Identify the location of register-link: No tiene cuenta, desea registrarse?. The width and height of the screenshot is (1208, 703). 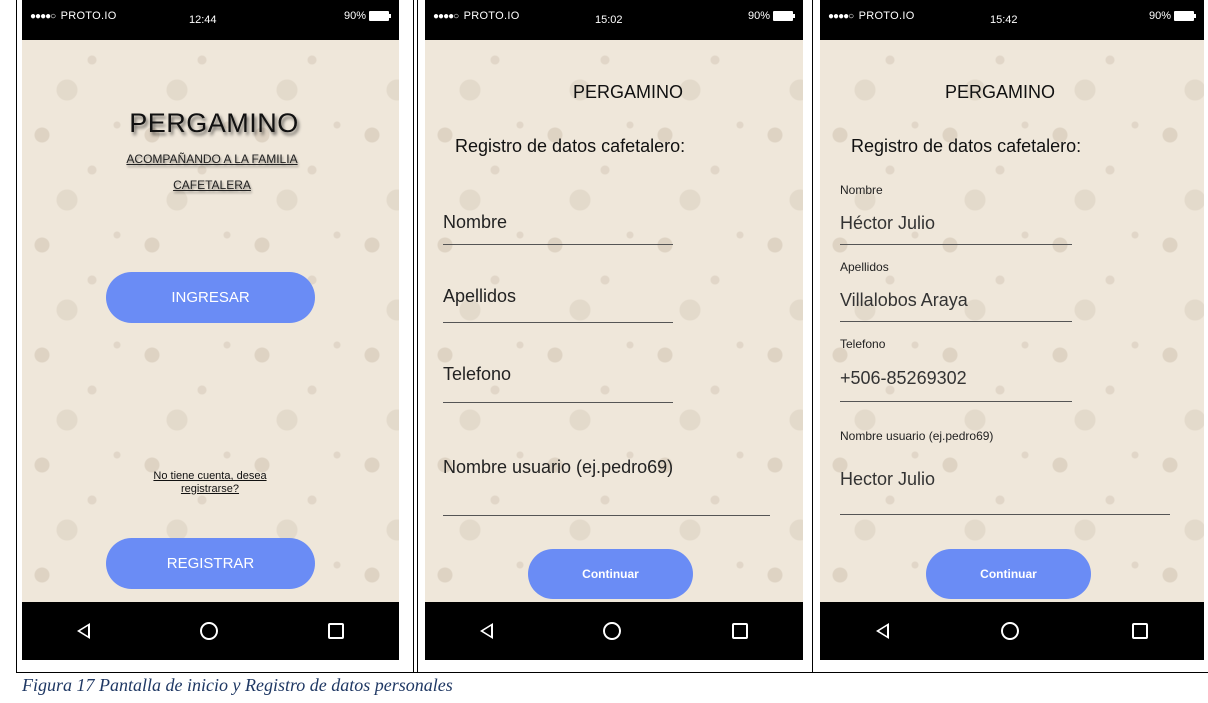
(210, 483).